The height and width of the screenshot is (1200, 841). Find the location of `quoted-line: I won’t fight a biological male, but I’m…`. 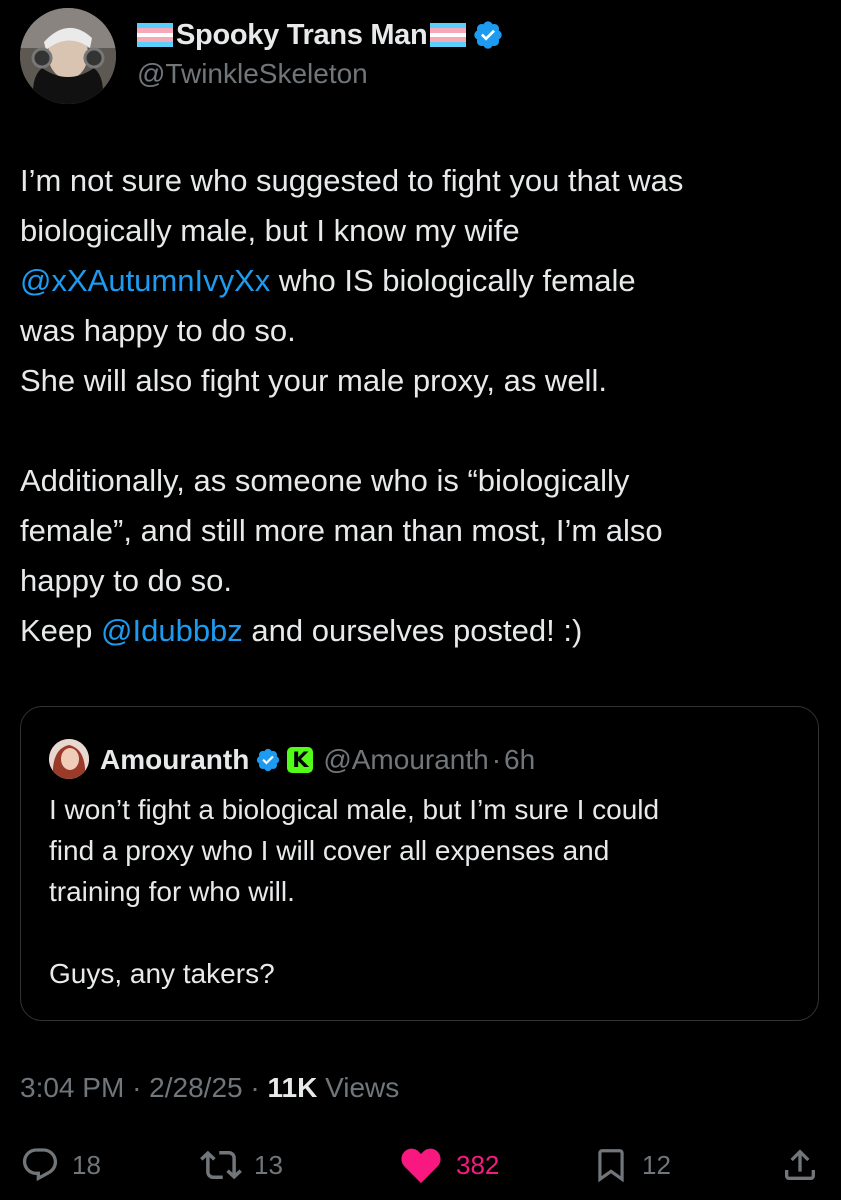

quoted-line: I won’t fight a biological male, but I’m… is located at coordinates (354, 809).